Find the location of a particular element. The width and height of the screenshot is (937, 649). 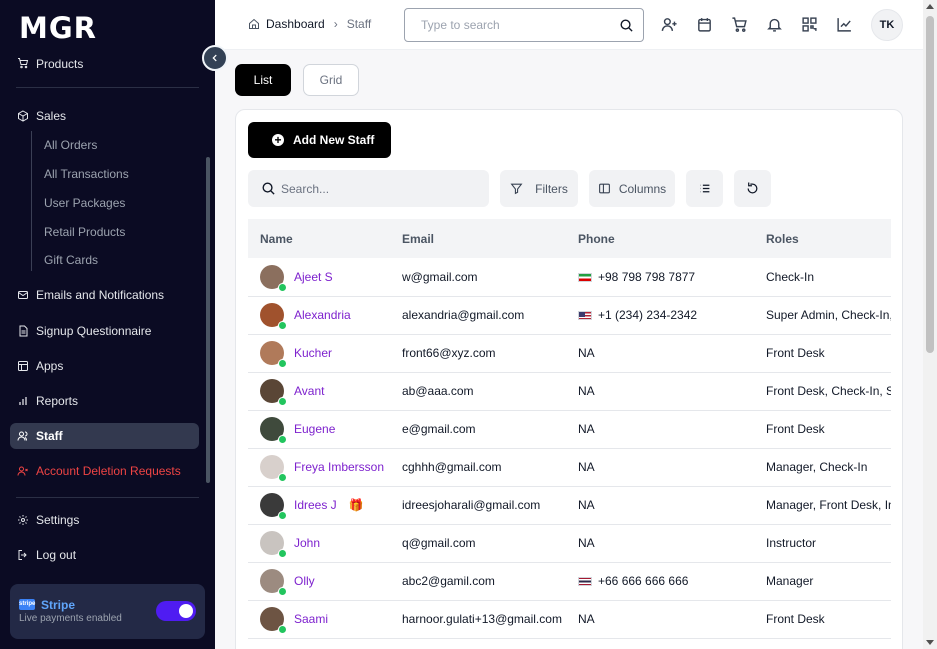

sidebar-item-emails: Emails and Notifications is located at coordinates (104, 295).